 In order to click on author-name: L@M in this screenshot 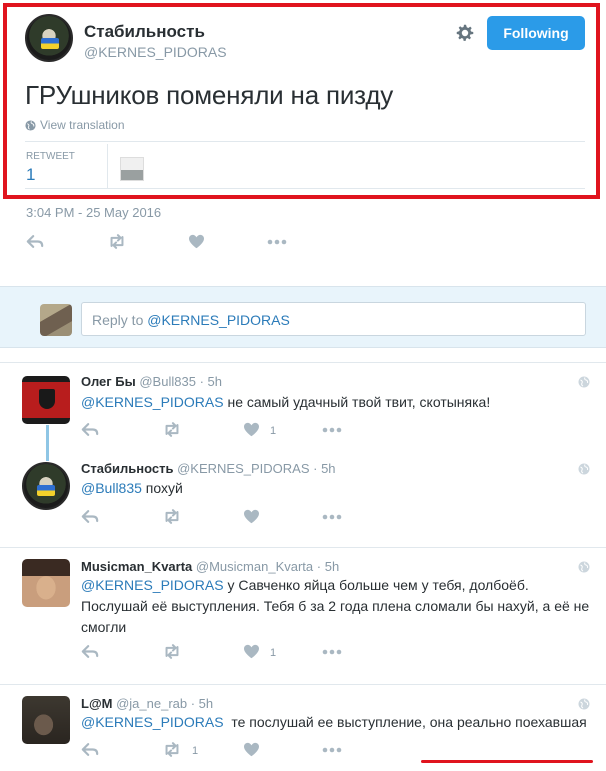, I will do `click(96, 703)`.